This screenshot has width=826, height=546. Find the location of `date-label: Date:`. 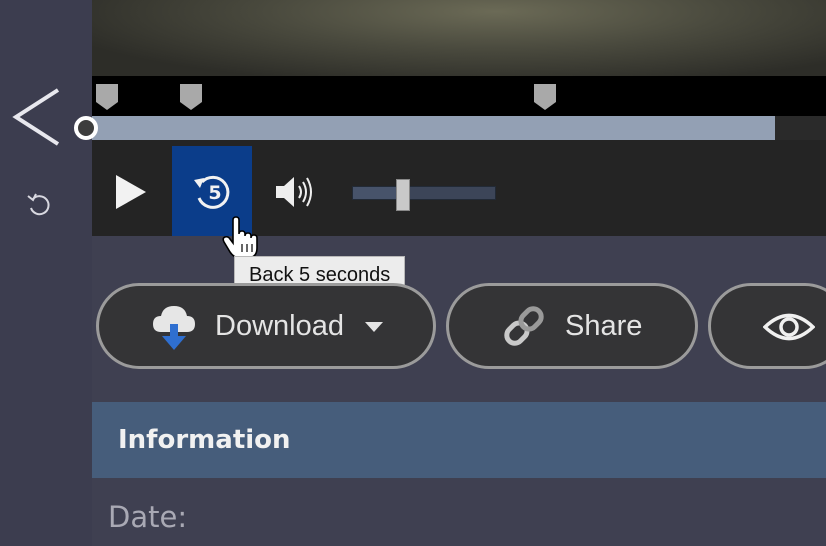

date-label: Date: is located at coordinates (148, 517).